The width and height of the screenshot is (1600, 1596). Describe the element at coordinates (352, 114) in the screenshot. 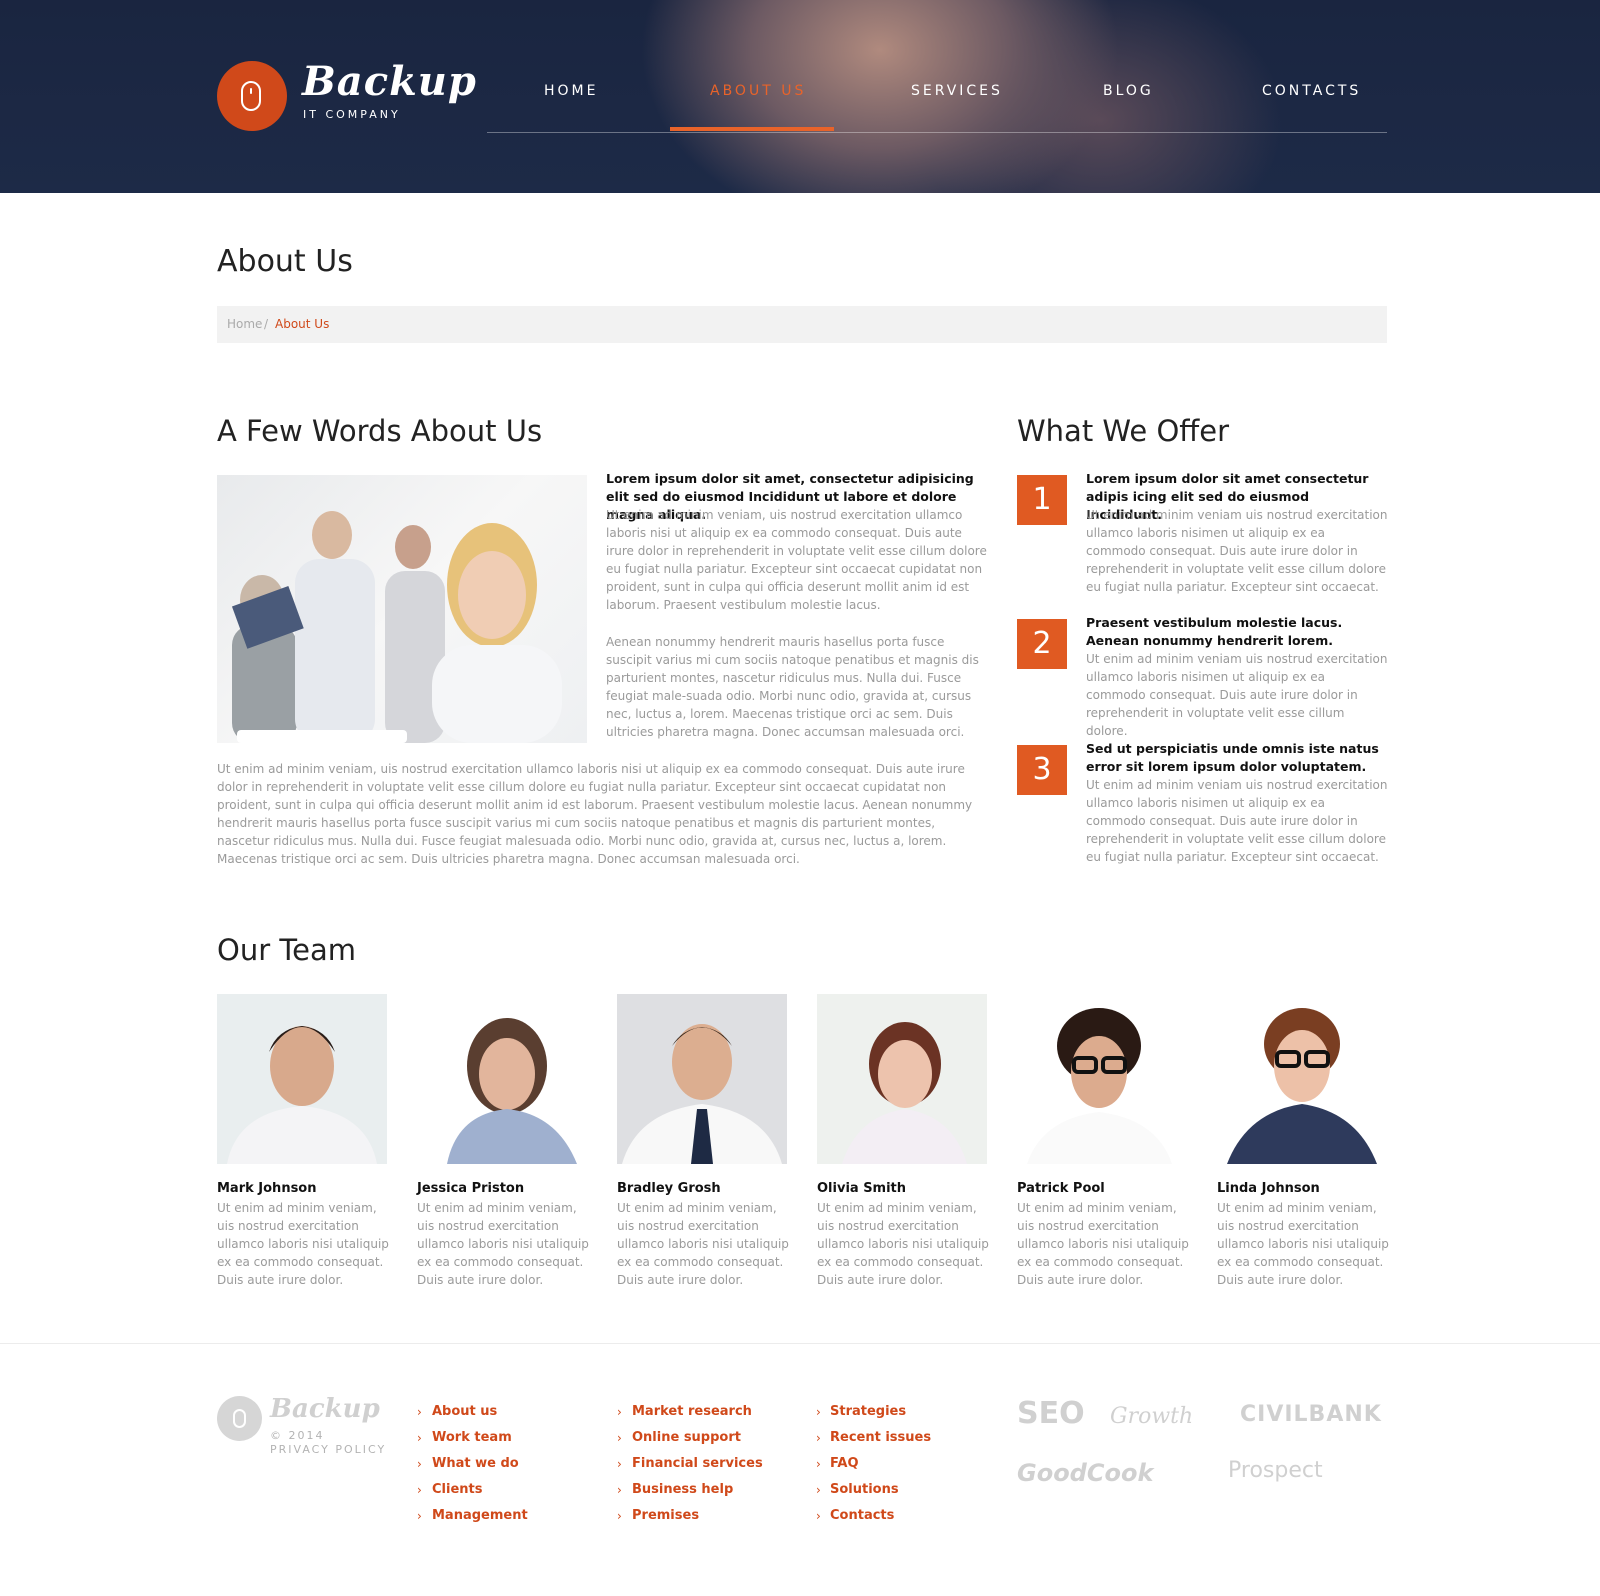

I see `logo-tagline: IT COMPANY` at that location.